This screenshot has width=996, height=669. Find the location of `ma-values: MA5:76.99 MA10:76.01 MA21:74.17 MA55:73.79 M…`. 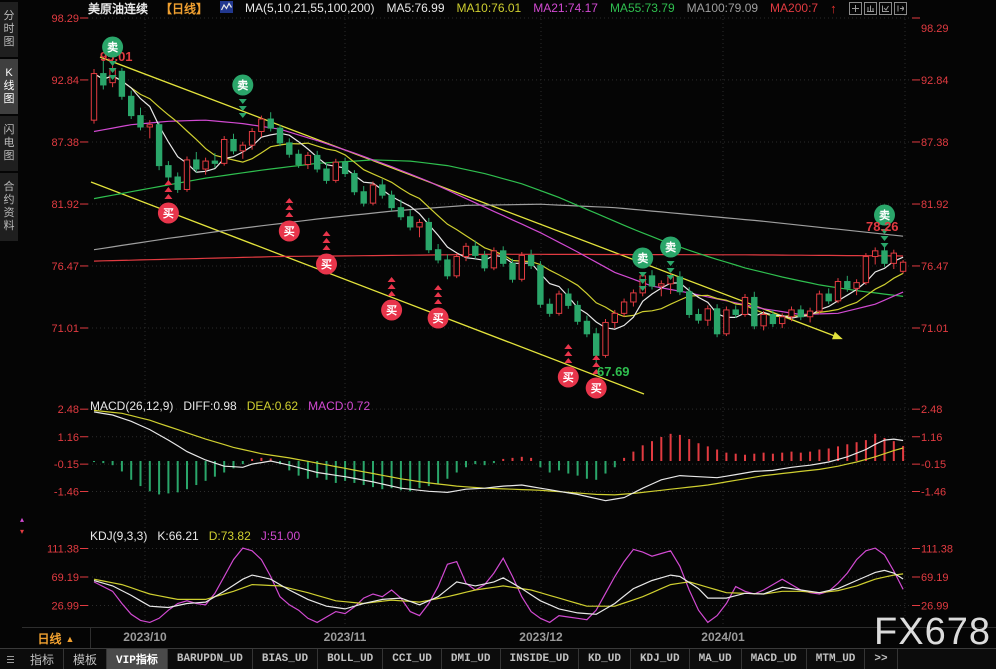

ma-values: MA5:76.99 MA10:76.01 MA21:74.17 MA55:73.79 M… is located at coordinates (602, 8).